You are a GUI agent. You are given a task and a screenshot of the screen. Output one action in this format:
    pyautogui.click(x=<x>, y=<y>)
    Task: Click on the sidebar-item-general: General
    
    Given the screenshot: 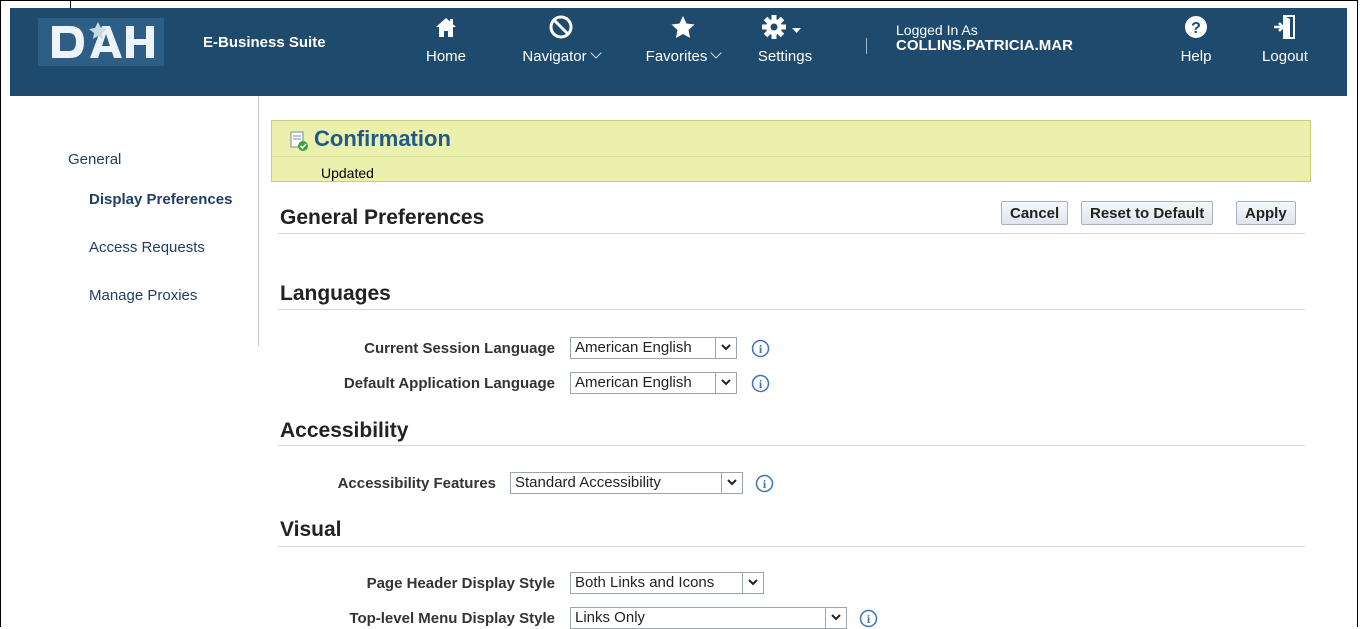 What is the action you would take?
    pyautogui.click(x=94, y=159)
    